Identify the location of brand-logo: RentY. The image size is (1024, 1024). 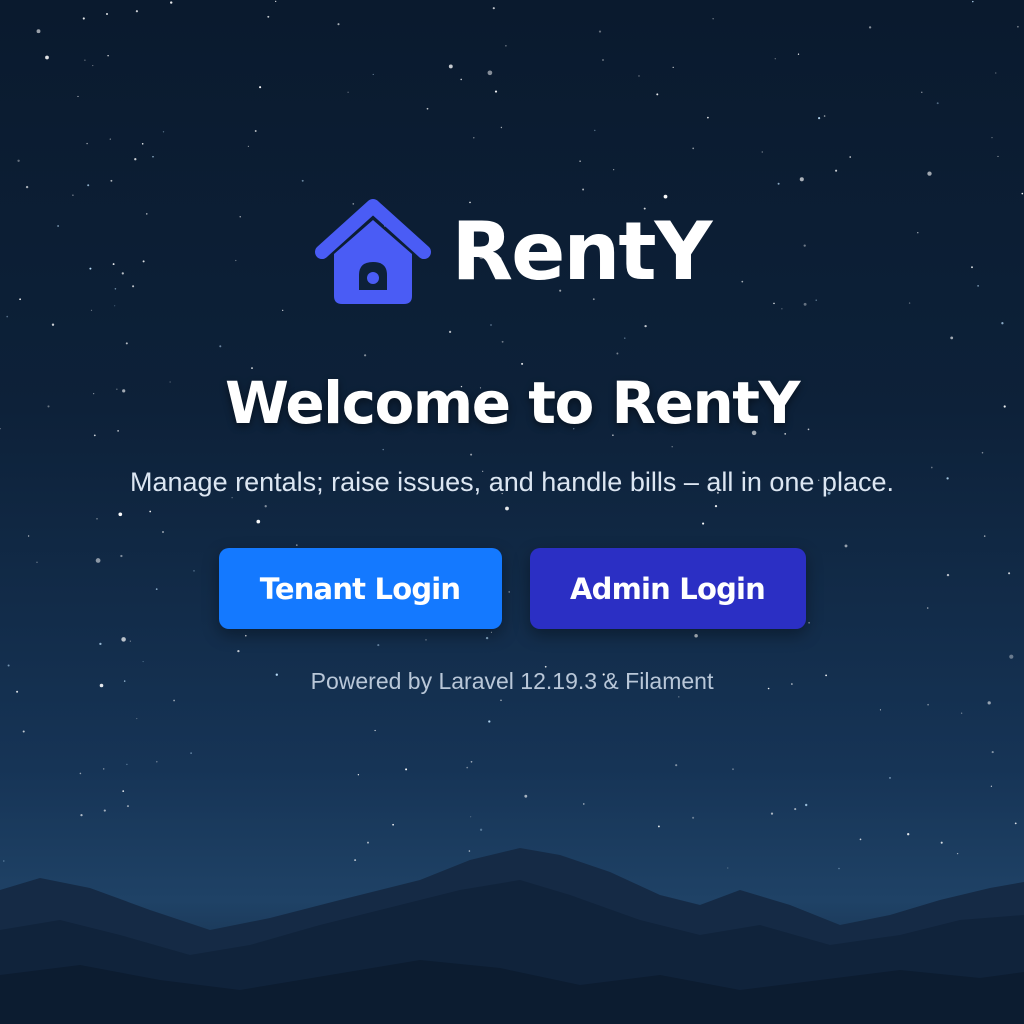
(512, 252).